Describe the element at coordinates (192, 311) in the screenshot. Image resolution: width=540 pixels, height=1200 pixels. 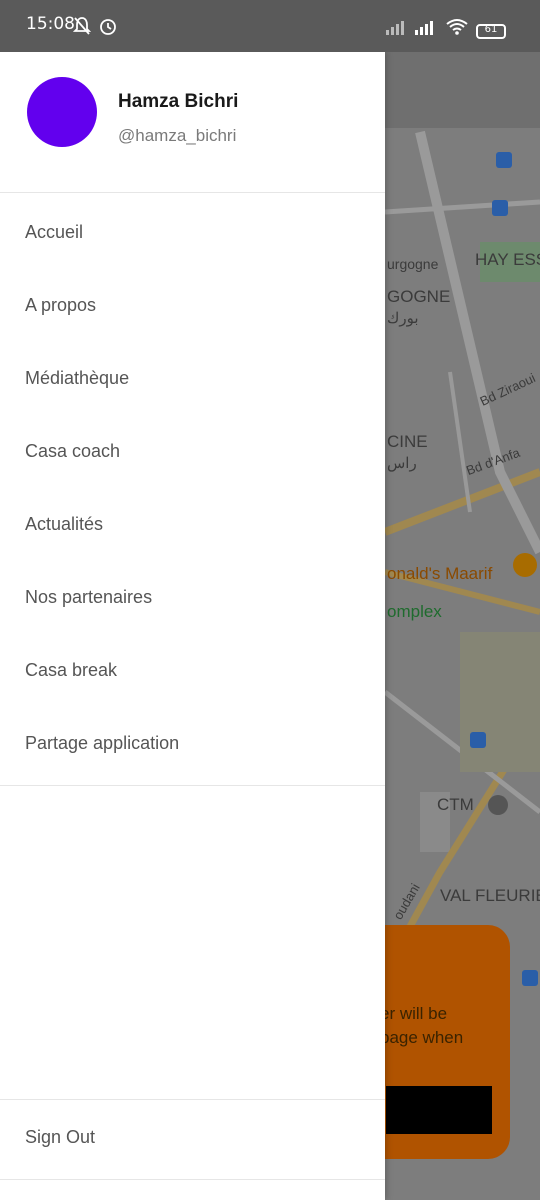
I see `menu-item-a-propos: A propos` at that location.